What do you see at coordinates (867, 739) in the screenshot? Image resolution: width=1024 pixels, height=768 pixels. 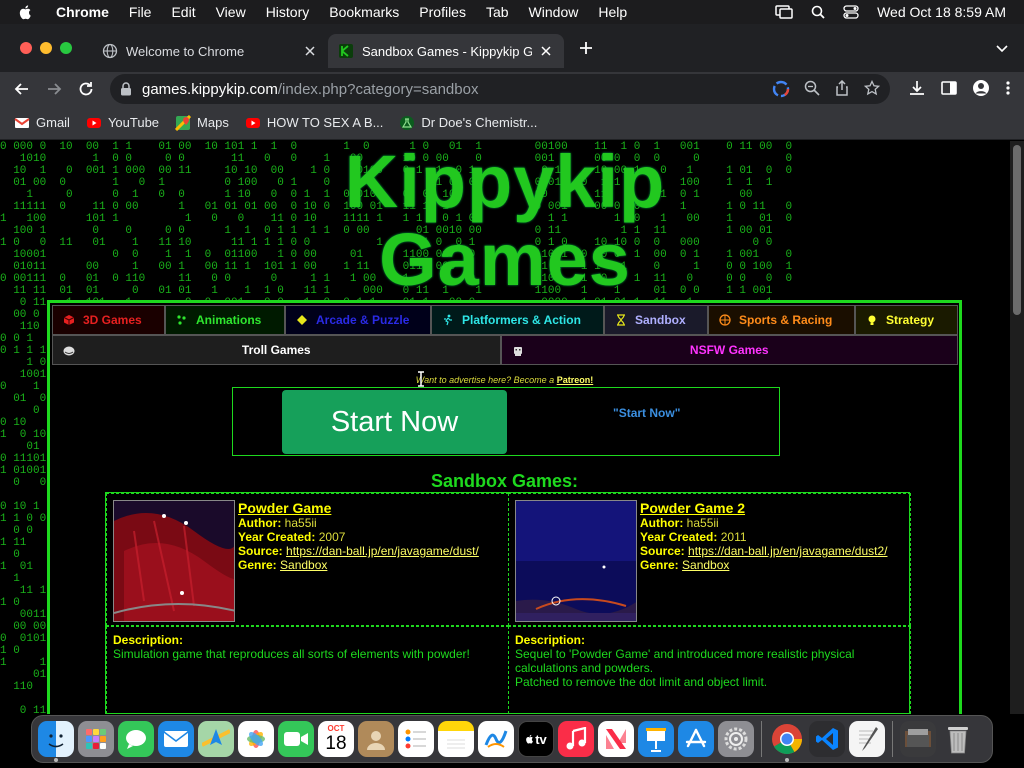 I see `dock-textedit` at bounding box center [867, 739].